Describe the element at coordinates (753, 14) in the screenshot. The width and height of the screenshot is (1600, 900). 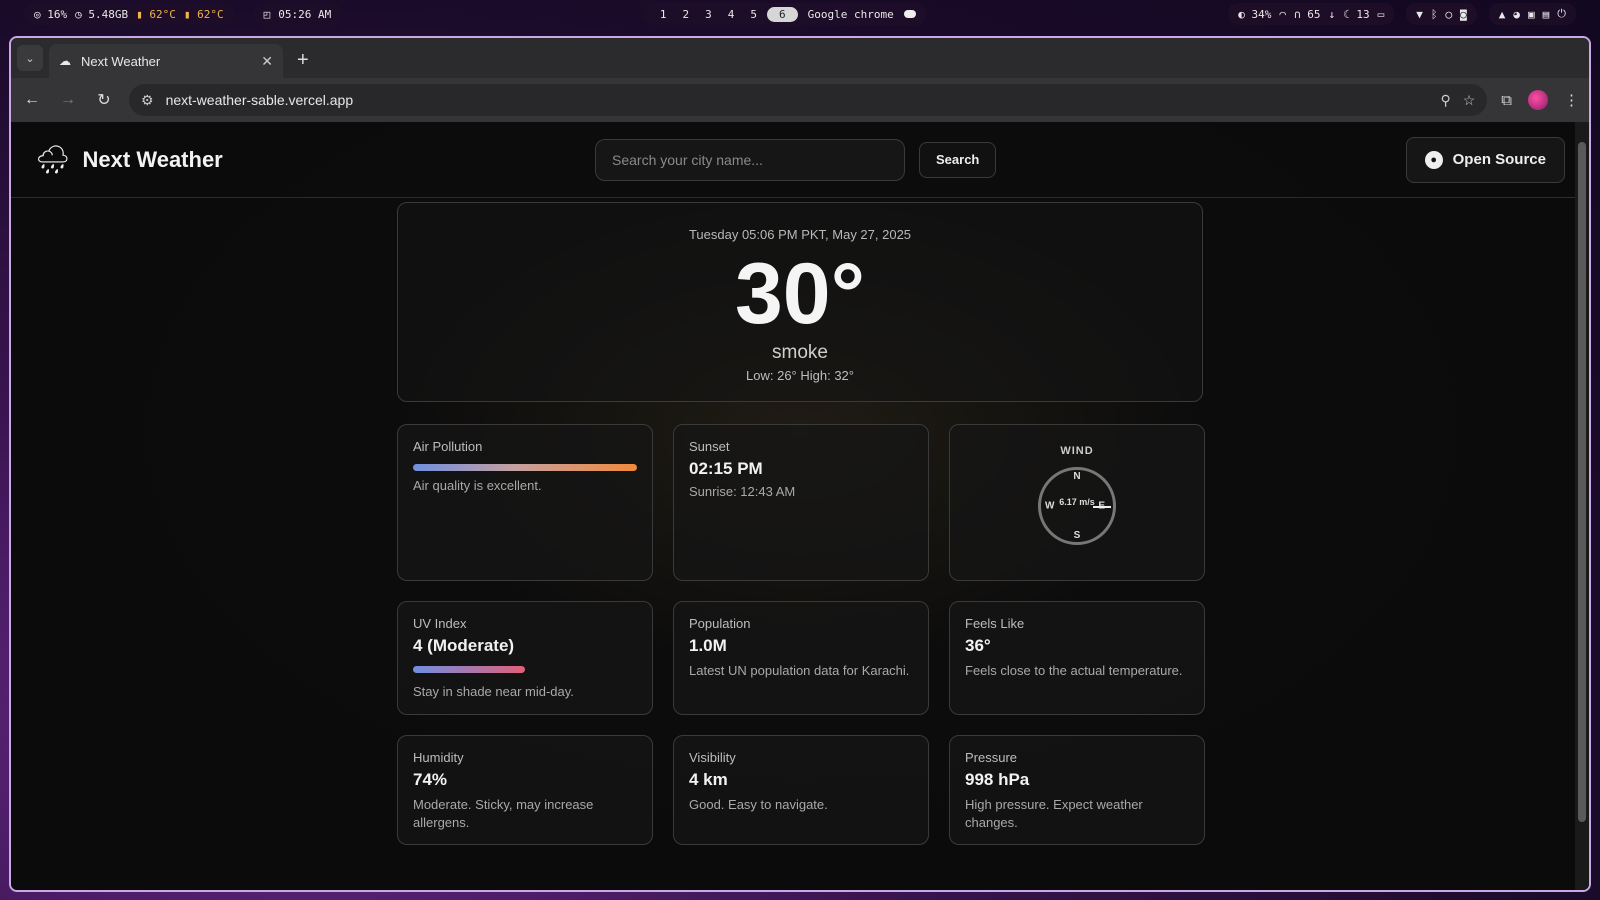
I see `workspace-5: 5` at that location.